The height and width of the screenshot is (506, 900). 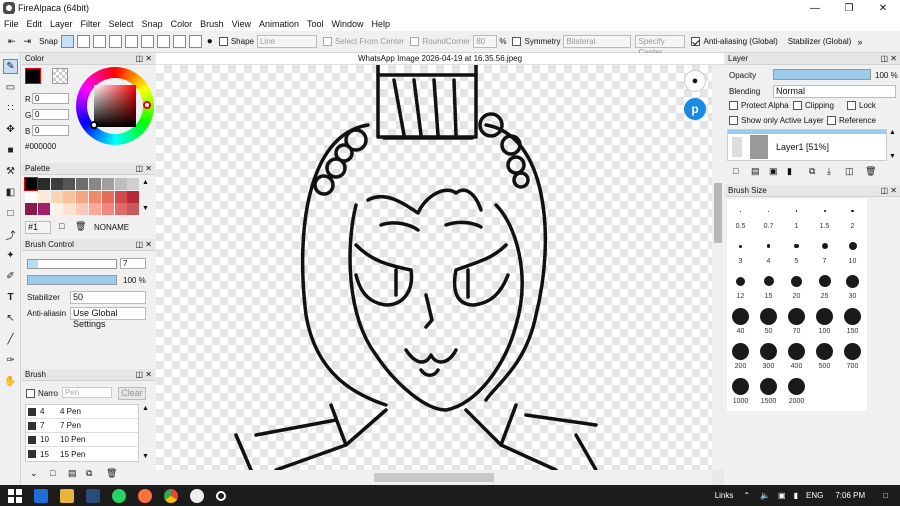 What do you see at coordinates (849, 8) in the screenshot?
I see `maximize-button: ❐` at bounding box center [849, 8].